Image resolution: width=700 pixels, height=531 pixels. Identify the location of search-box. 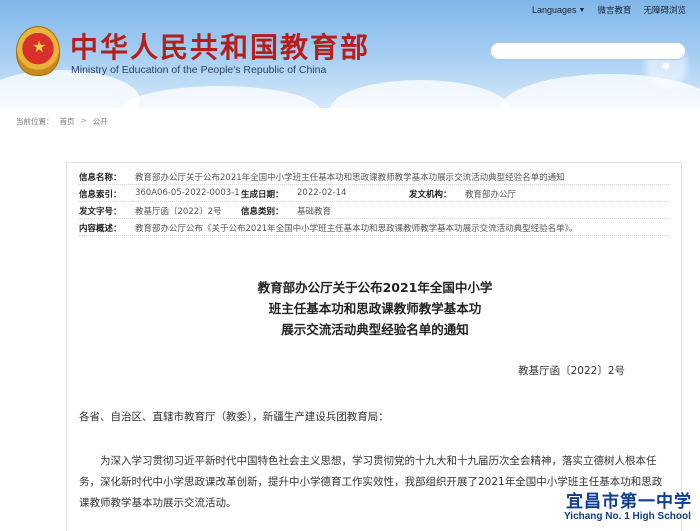
(588, 53).